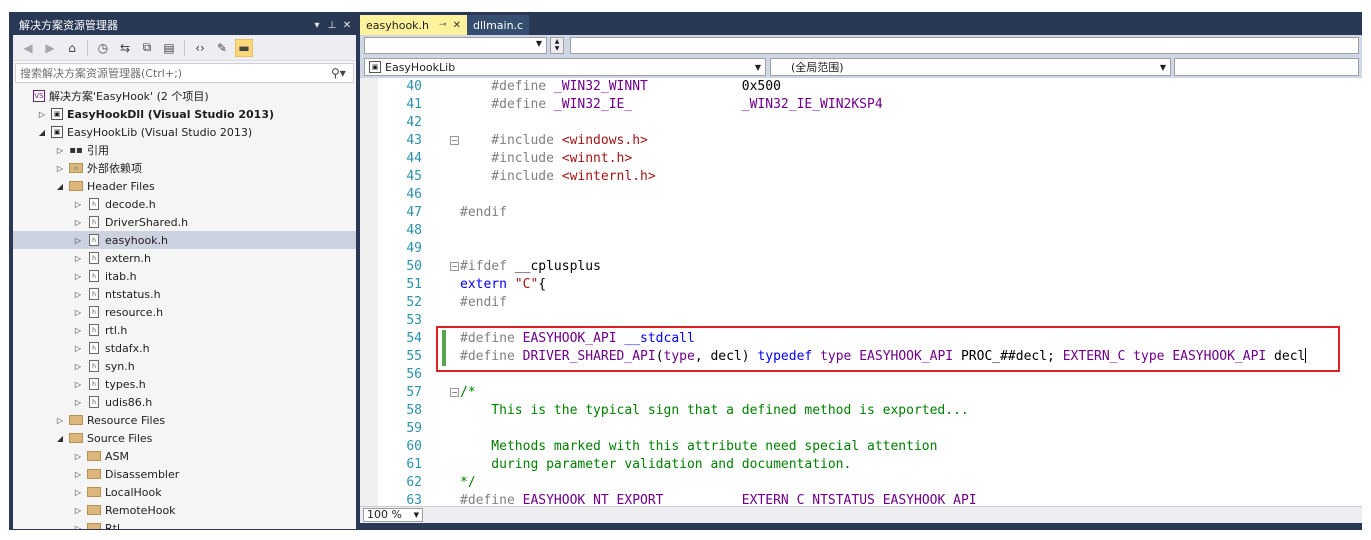  I want to click on tree-item: ▷ RemoteHook, so click(184, 510).